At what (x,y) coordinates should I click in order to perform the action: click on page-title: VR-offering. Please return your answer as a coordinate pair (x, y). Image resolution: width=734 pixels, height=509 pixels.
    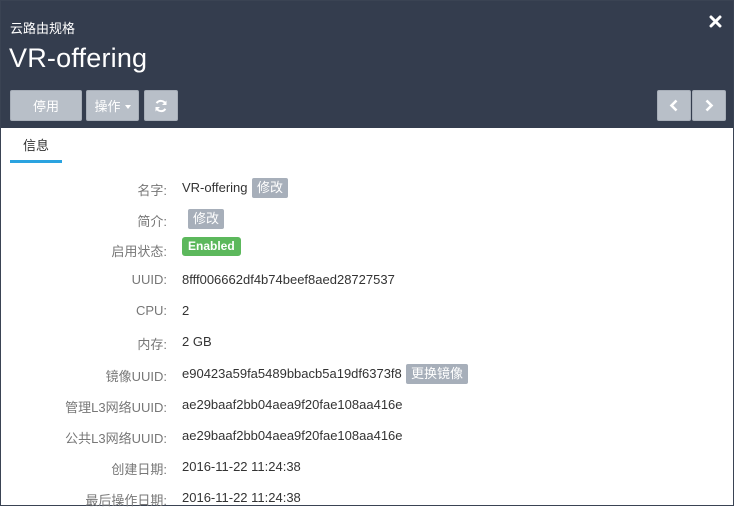
    Looking at the image, I should click on (78, 58).